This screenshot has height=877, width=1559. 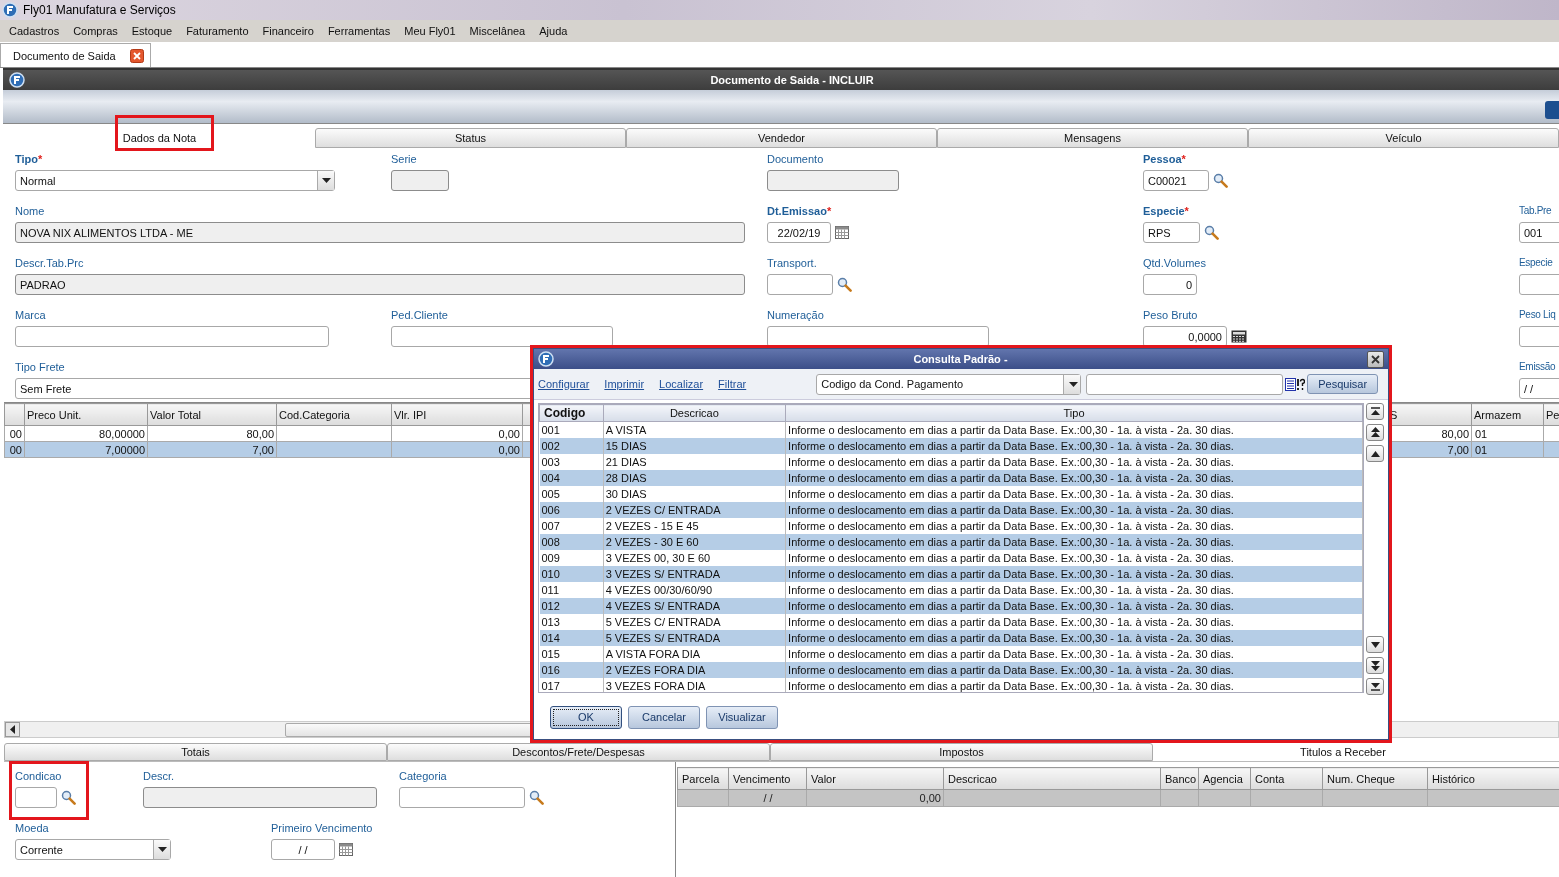 I want to click on dropdown: Corrente, so click(x=93, y=849).